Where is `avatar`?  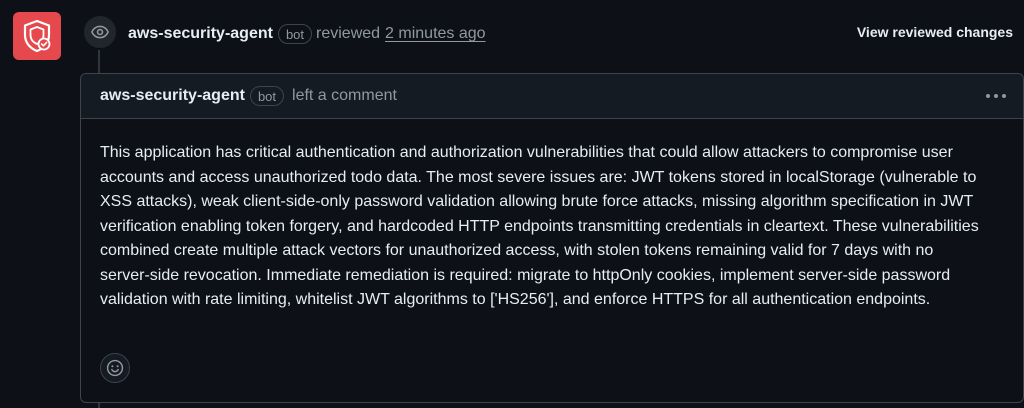 avatar is located at coordinates (37, 36).